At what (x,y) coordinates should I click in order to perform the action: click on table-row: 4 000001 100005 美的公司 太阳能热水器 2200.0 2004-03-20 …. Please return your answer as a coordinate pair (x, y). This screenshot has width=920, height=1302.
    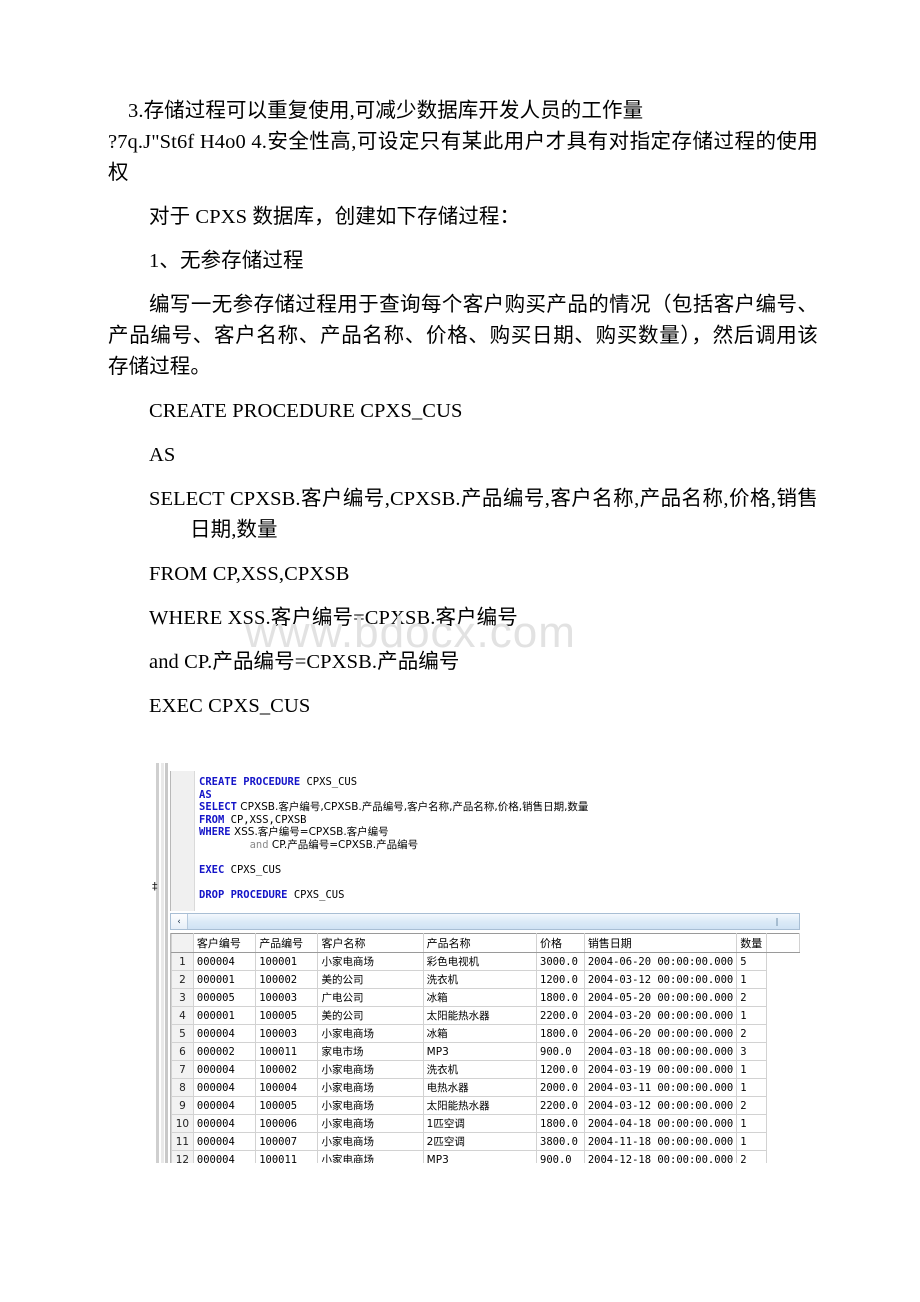
    Looking at the image, I should click on (485, 1015).